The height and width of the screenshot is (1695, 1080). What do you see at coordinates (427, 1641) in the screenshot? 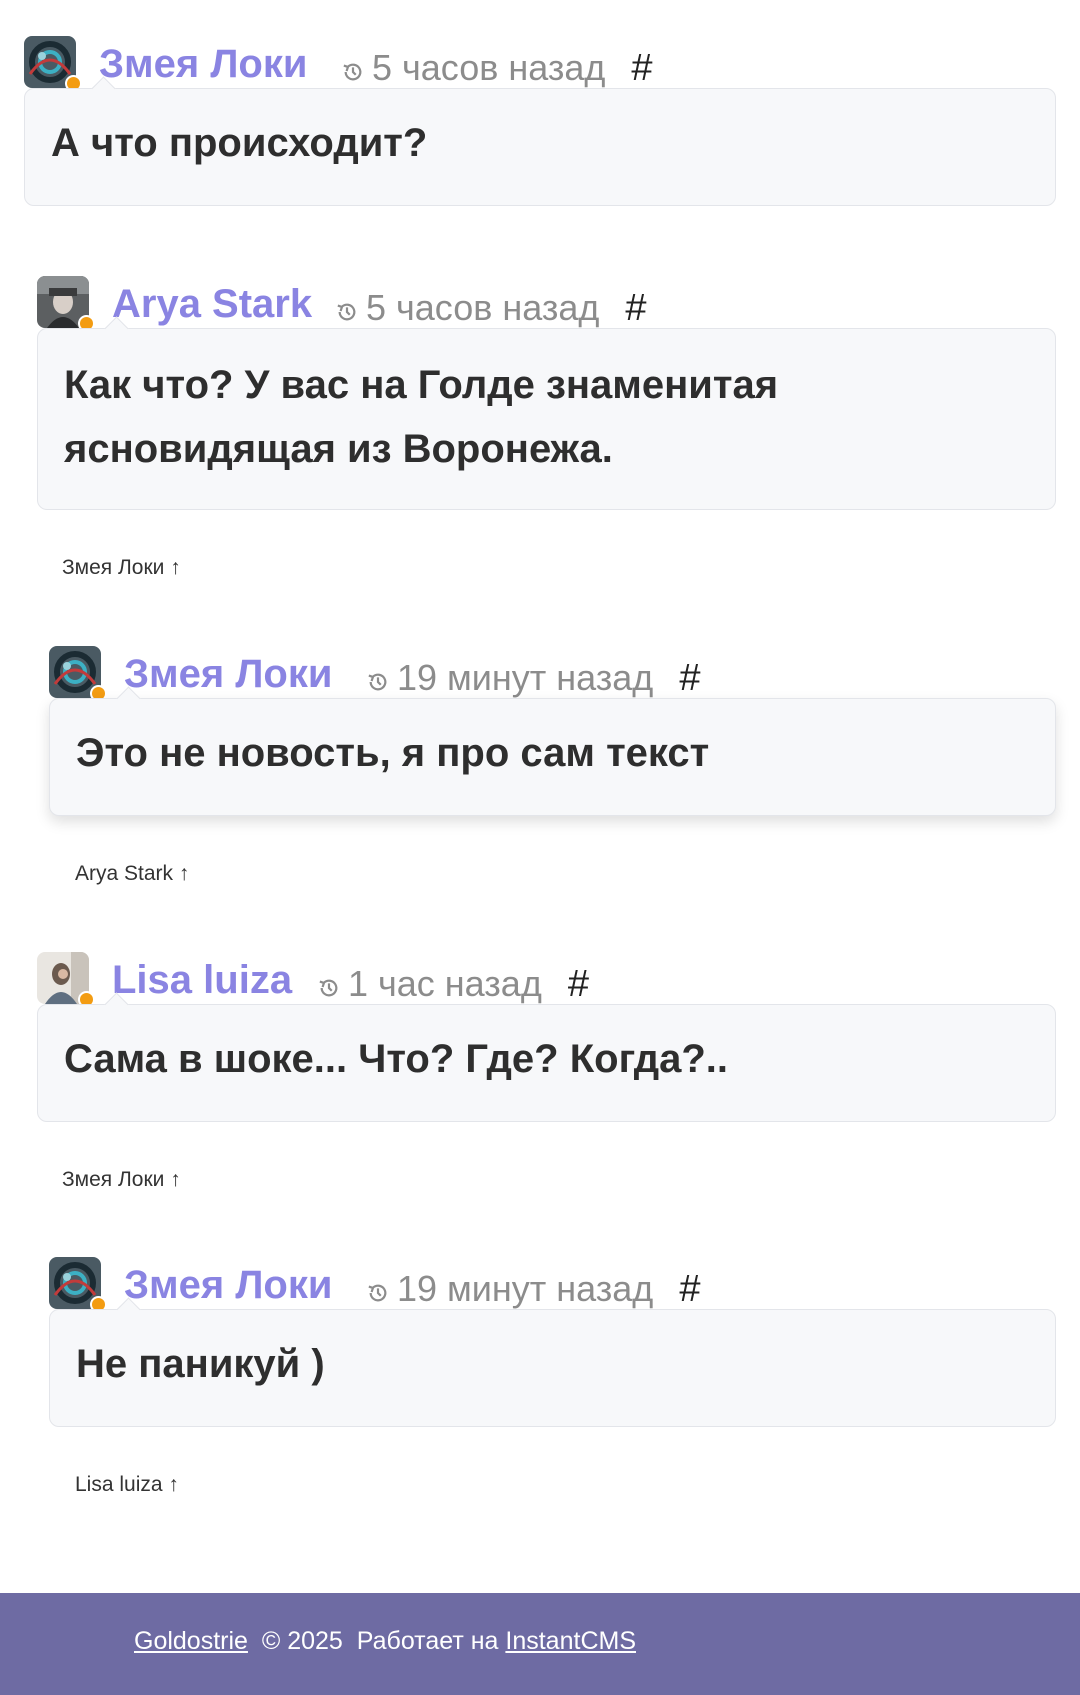
I see `powered-by-text: Работает на` at bounding box center [427, 1641].